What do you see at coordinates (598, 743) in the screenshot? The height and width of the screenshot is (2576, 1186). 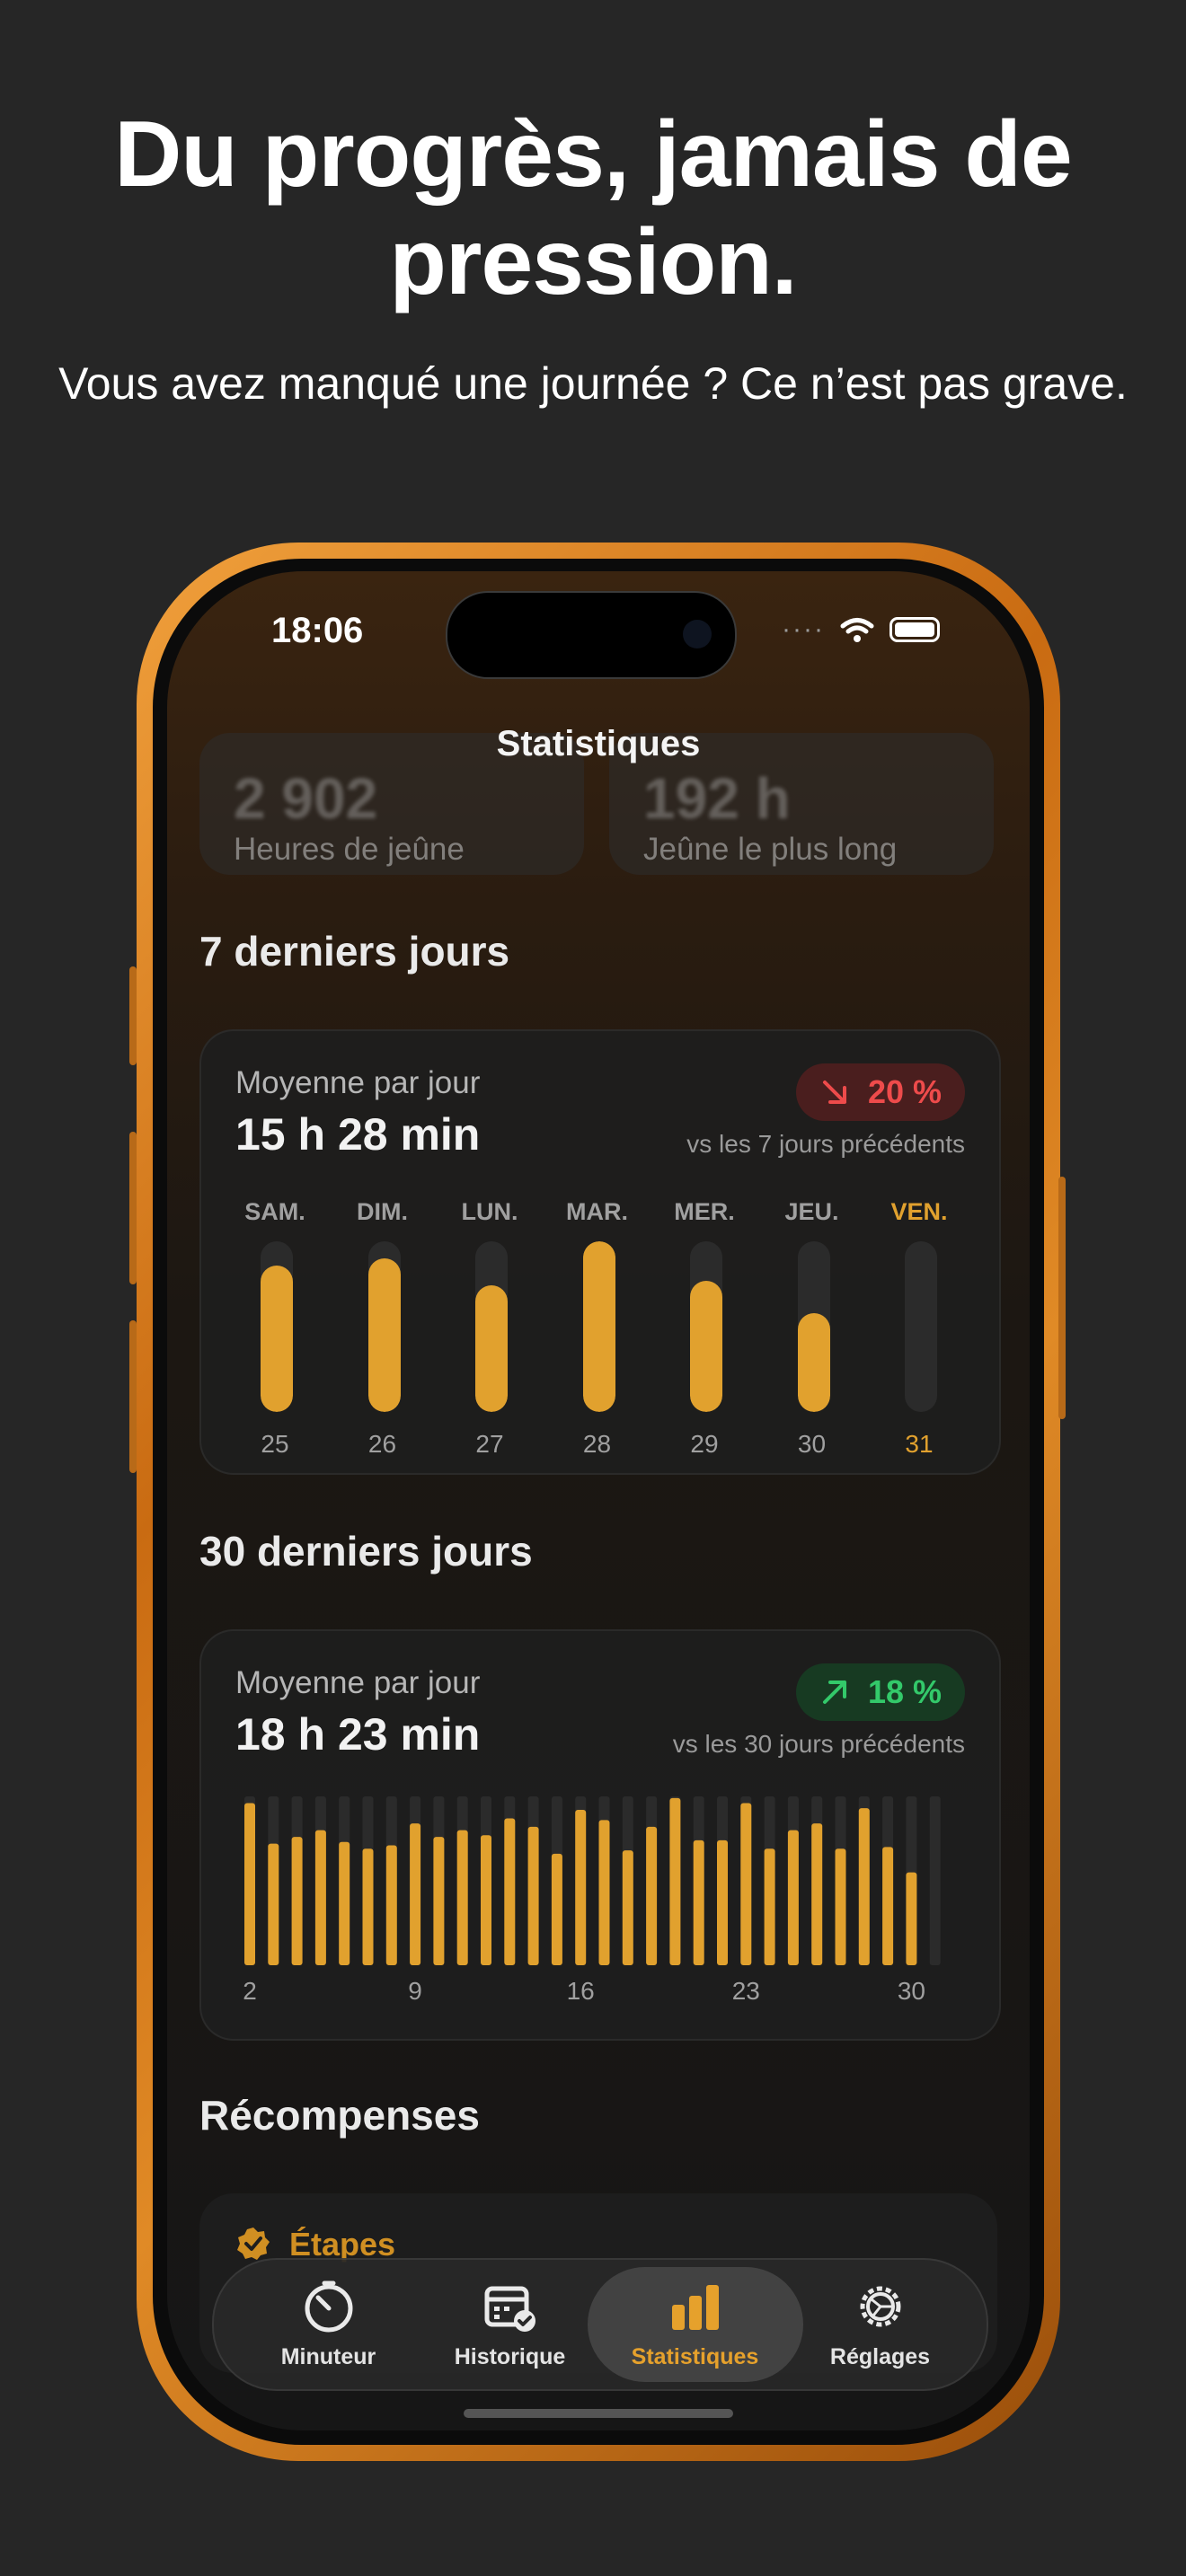 I see `page-title: Statistiques` at bounding box center [598, 743].